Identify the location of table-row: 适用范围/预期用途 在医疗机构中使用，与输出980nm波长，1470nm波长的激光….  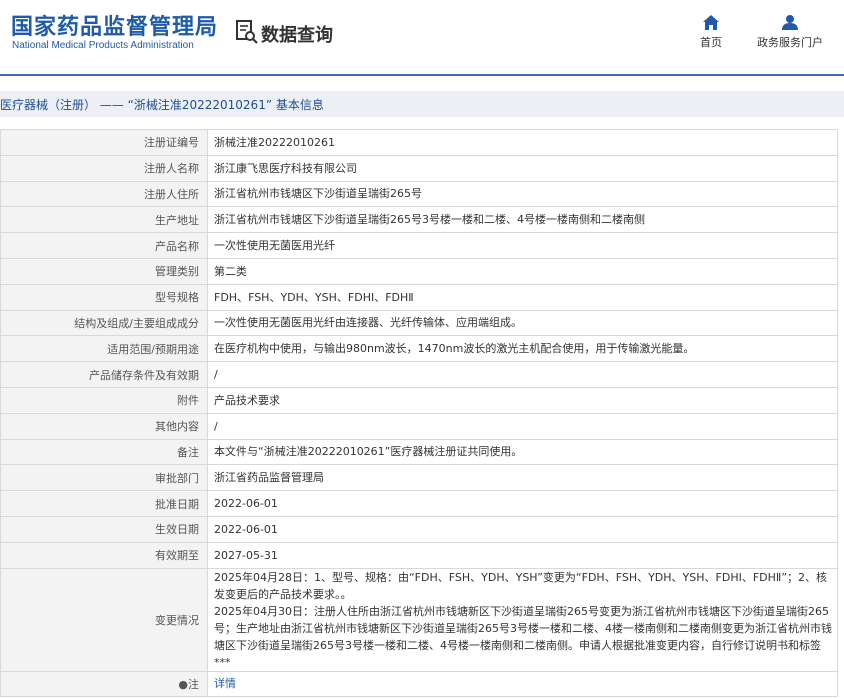
(419, 349).